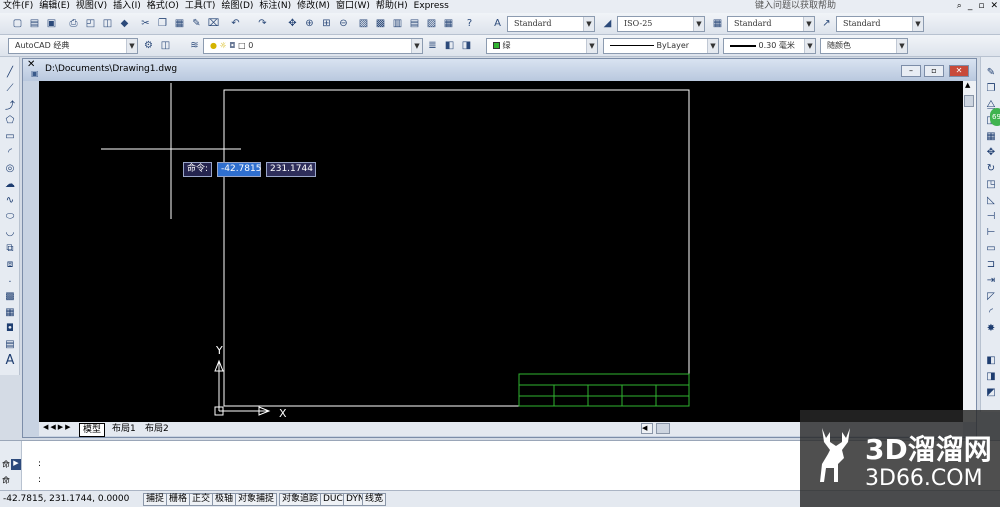 This screenshot has height=507, width=1000. Describe the element at coordinates (969, 251) in the screenshot. I see `vertical-scrollbar: ▲` at that location.